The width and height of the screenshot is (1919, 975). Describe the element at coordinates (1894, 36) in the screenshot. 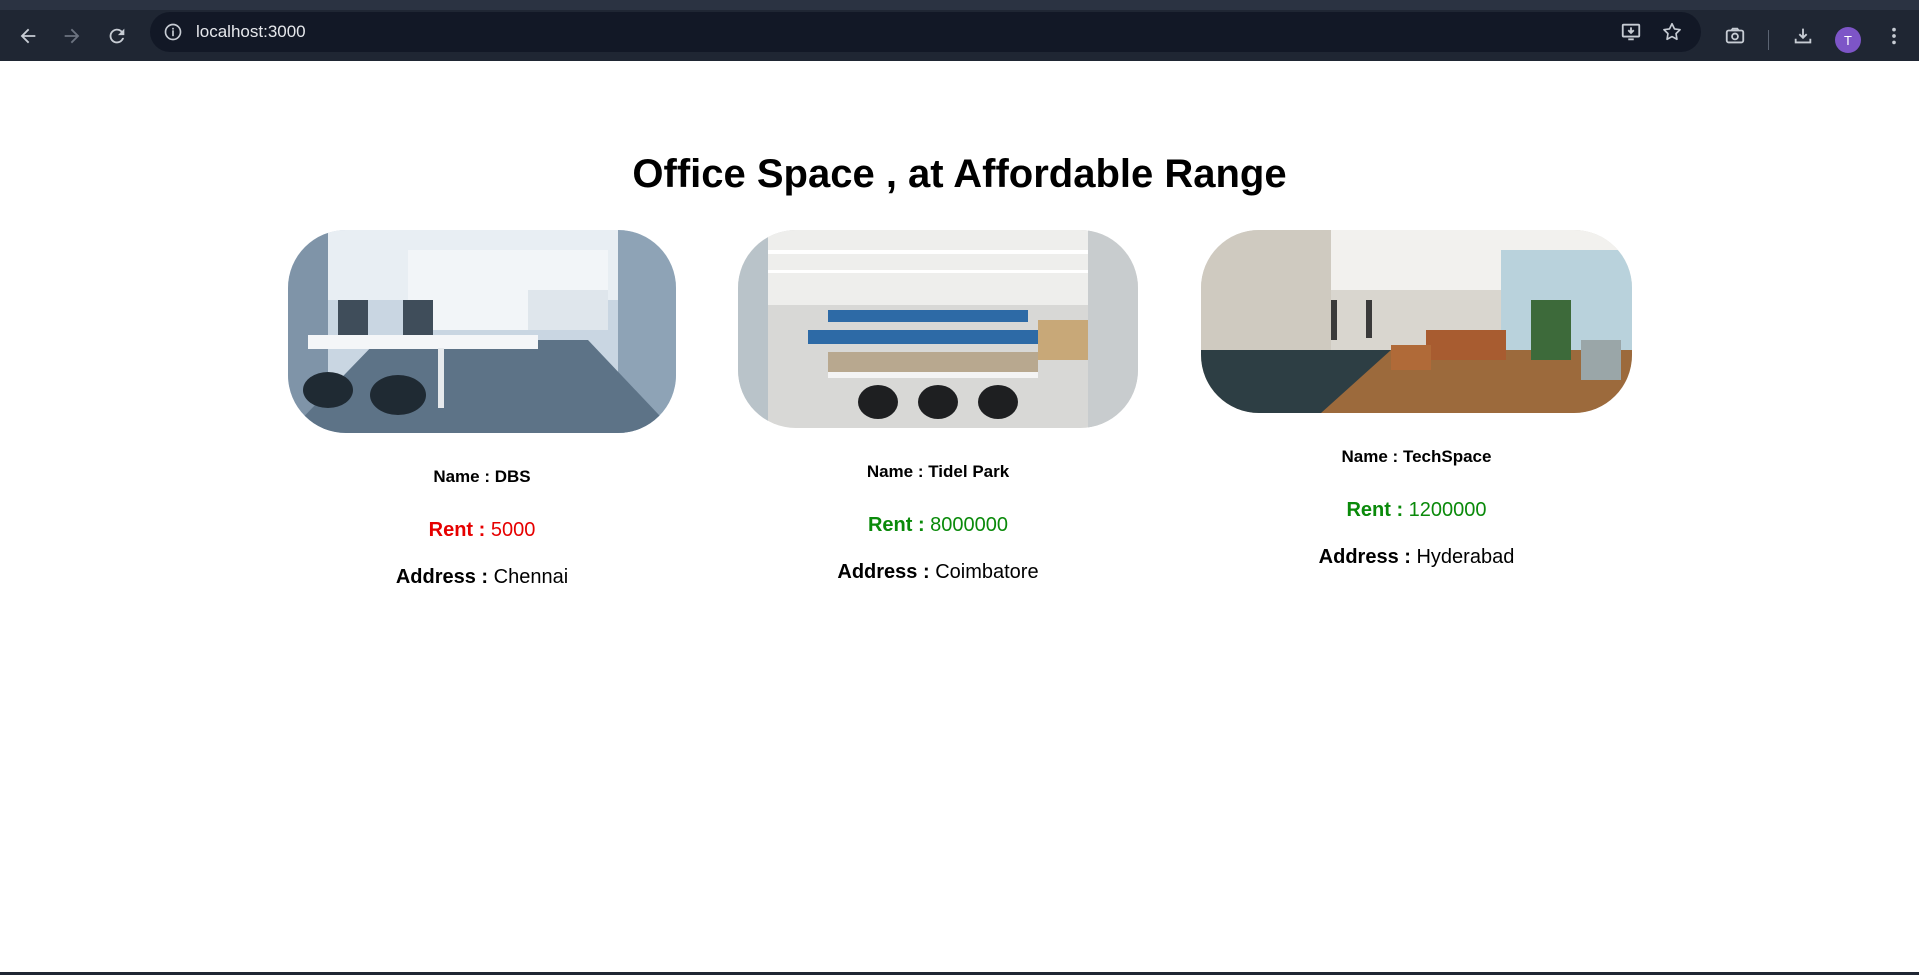

I see `menu-kebab-icon` at that location.